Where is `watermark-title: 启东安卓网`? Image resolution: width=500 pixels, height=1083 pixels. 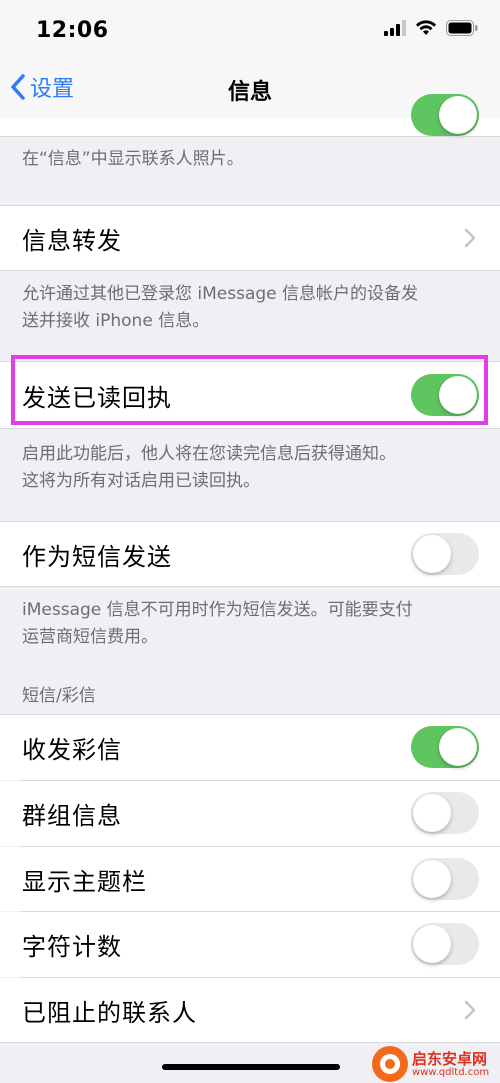
watermark-title: 启东安卓网 is located at coordinates (450, 1058).